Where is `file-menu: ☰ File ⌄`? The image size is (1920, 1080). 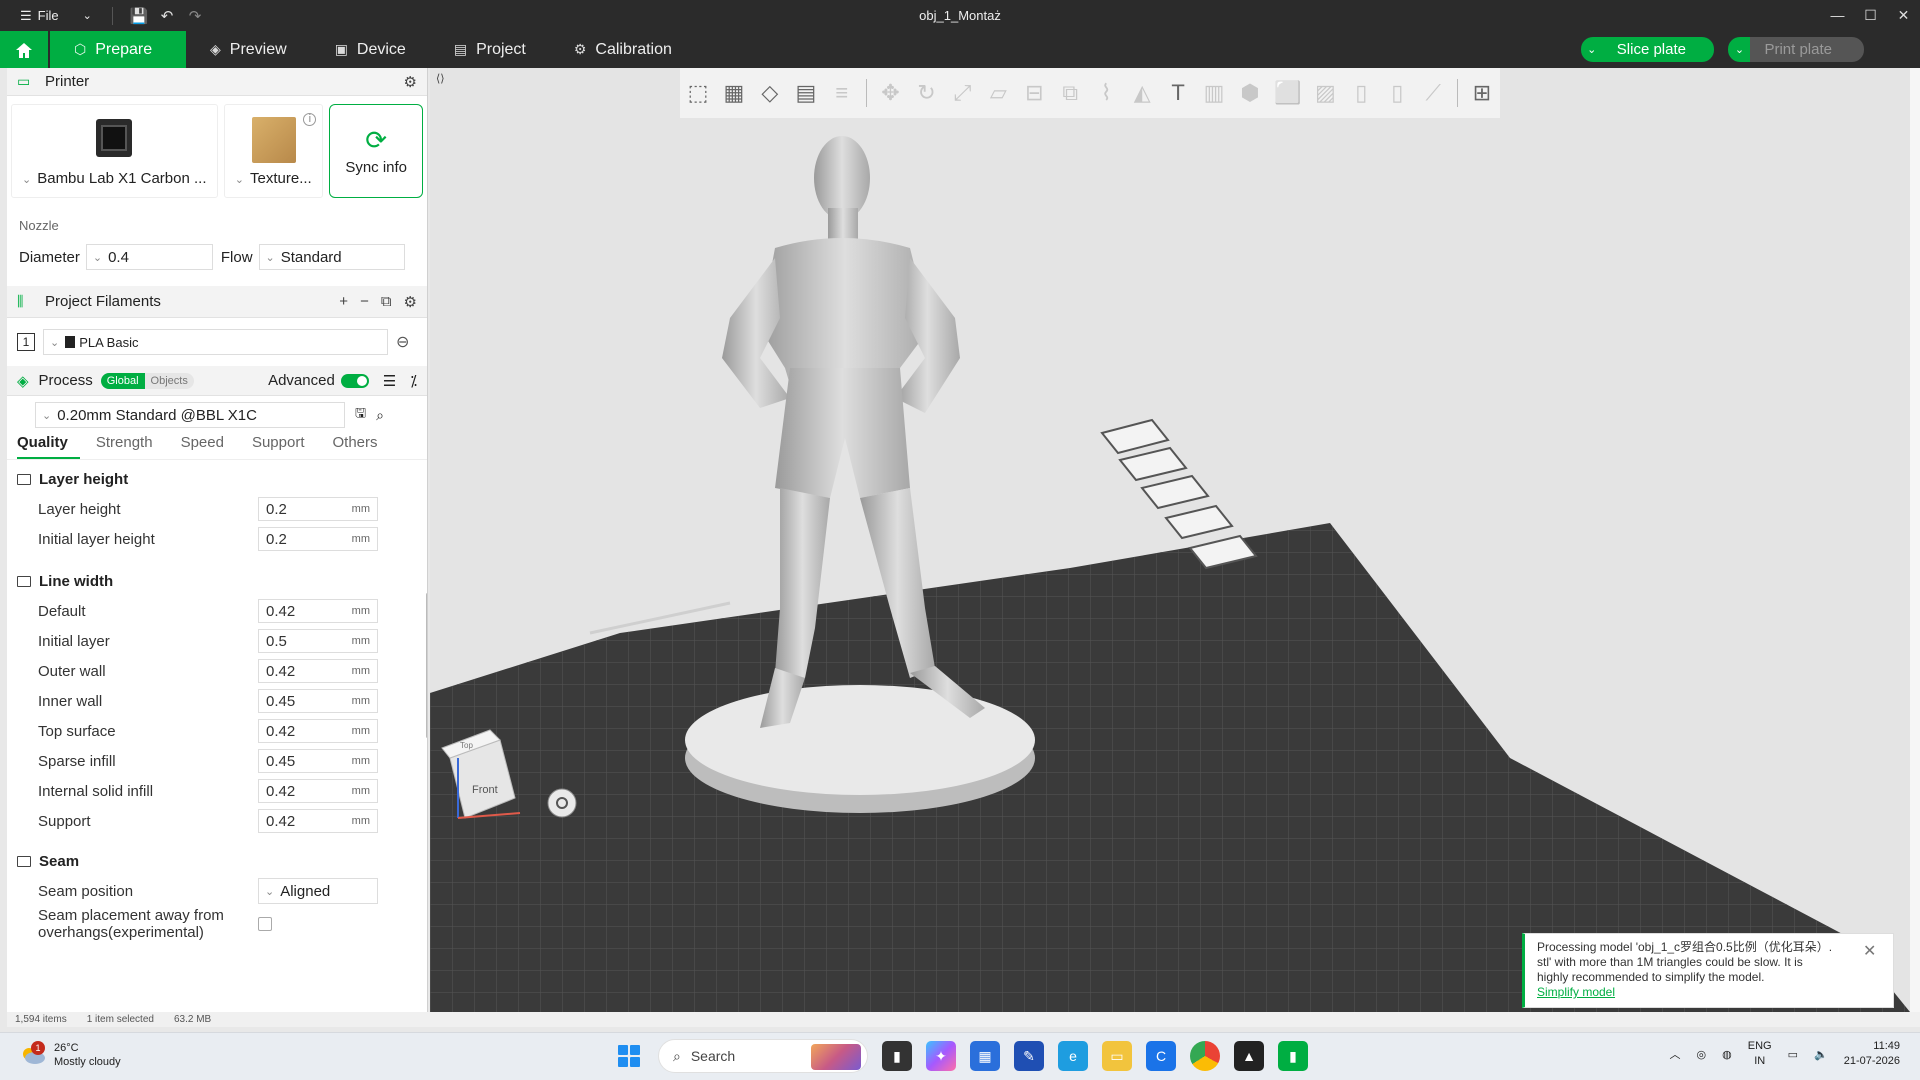 file-menu: ☰ File ⌄ is located at coordinates (50, 16).